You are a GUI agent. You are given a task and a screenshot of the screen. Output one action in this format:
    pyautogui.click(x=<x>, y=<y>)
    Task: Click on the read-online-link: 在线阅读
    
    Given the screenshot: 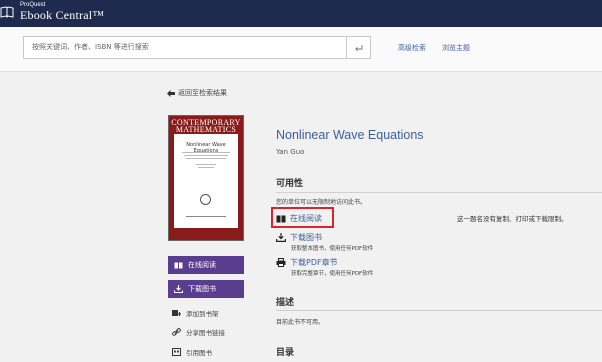 What is the action you would take?
    pyautogui.click(x=299, y=218)
    